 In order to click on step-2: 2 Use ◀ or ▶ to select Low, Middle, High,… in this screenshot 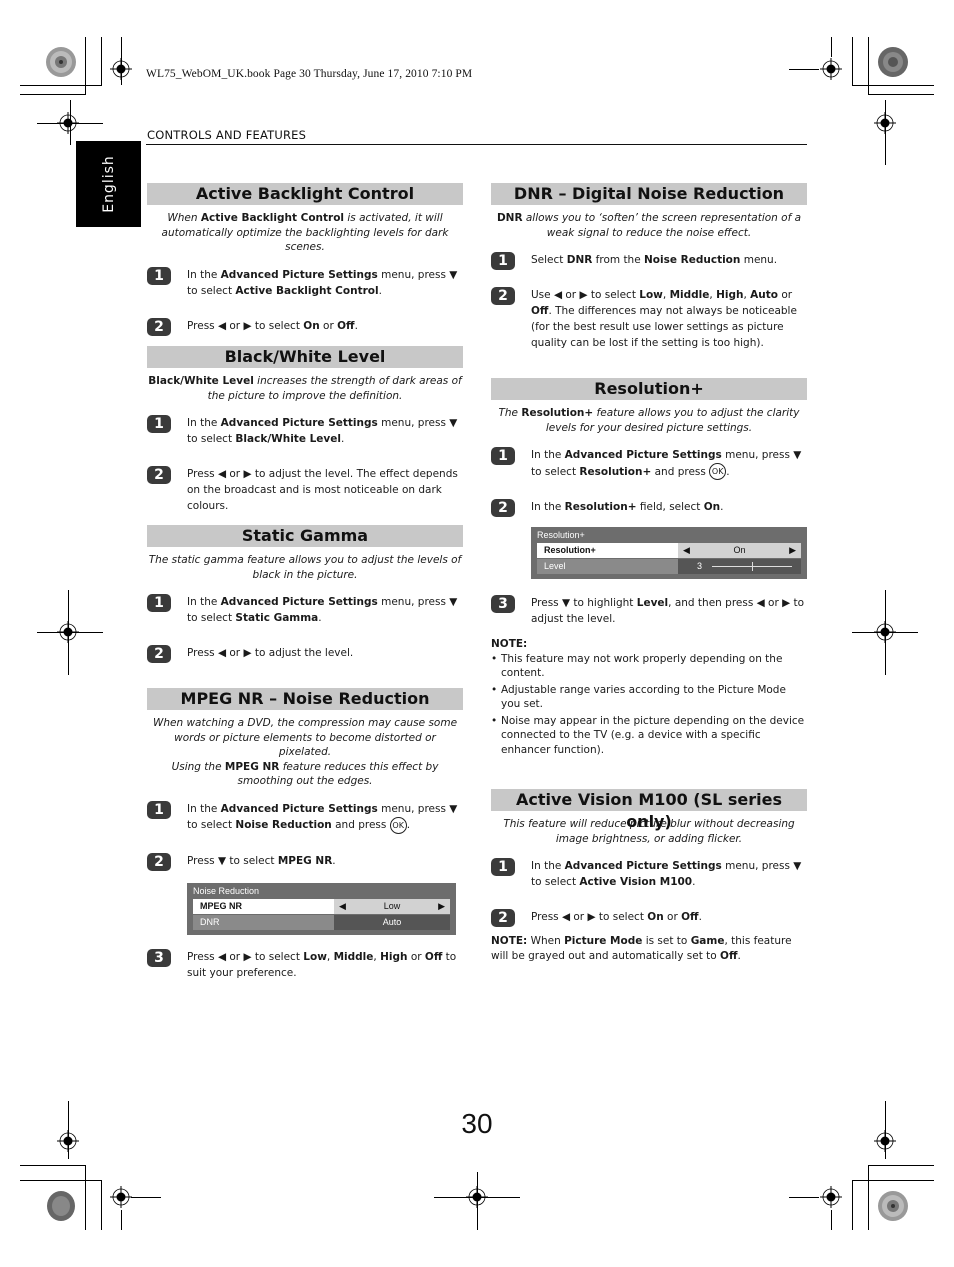, I will do `click(649, 319)`.